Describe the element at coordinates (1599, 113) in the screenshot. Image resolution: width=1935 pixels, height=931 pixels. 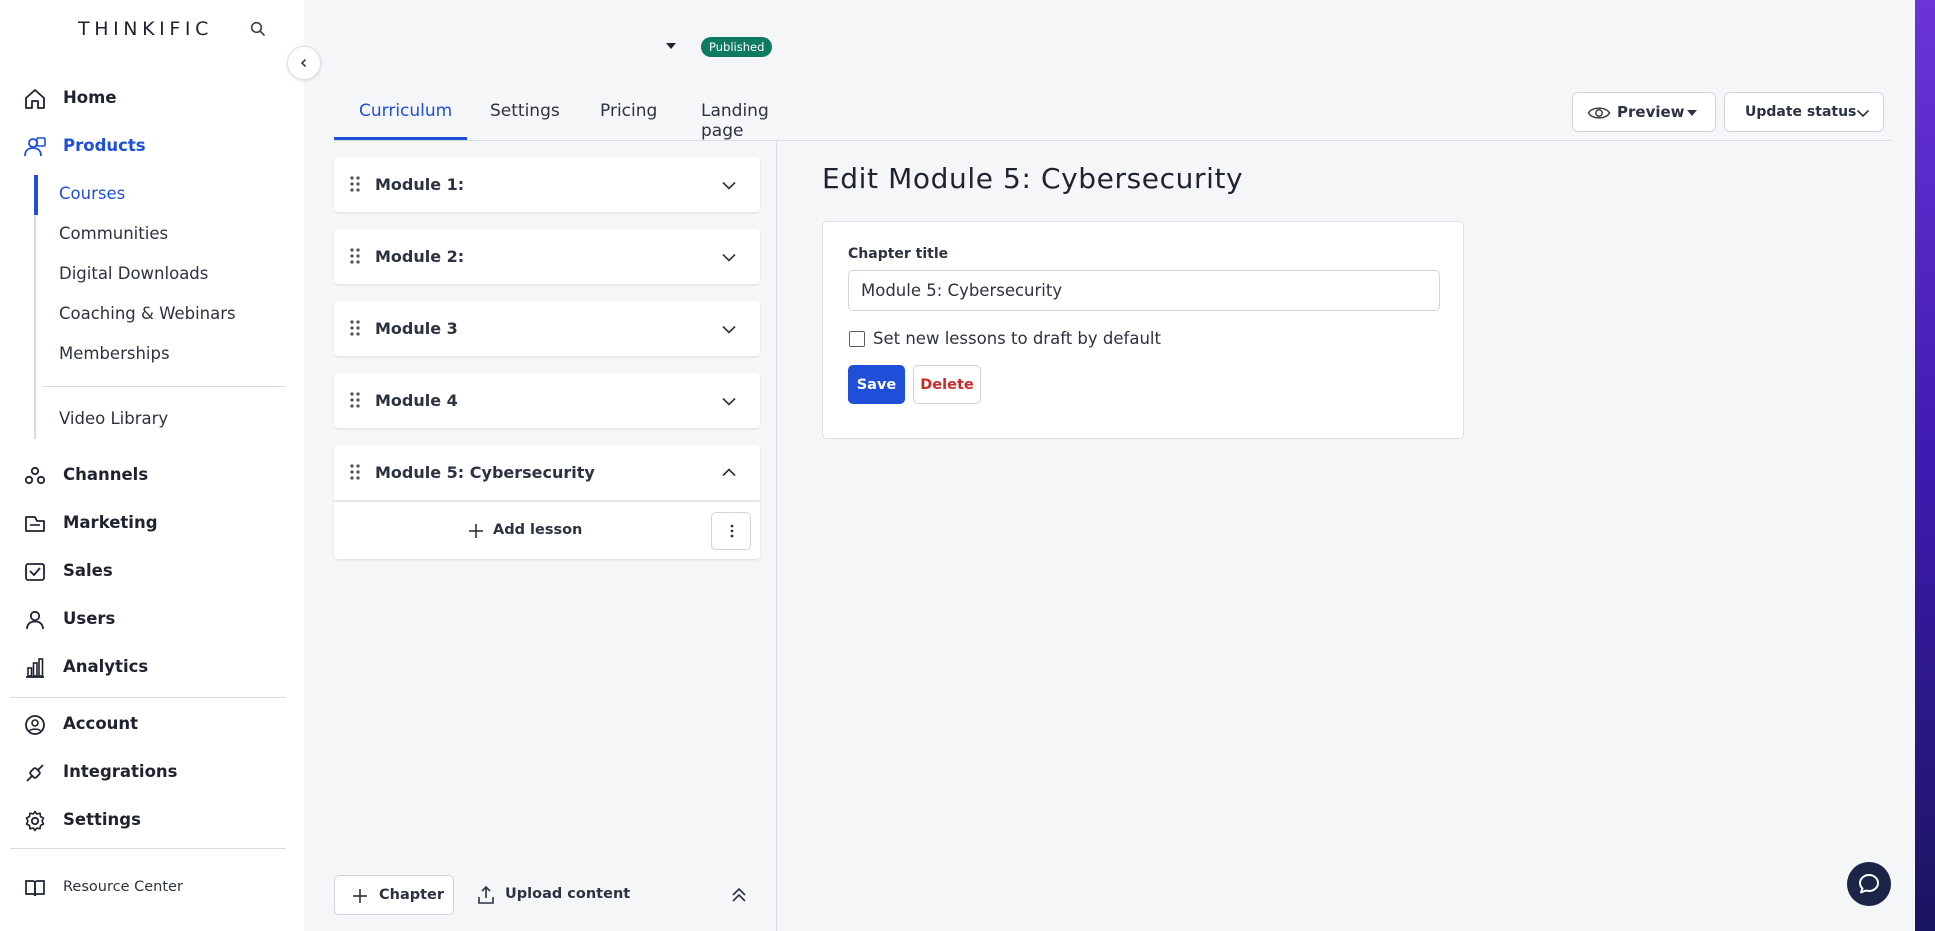
I see `eye-icon` at that location.